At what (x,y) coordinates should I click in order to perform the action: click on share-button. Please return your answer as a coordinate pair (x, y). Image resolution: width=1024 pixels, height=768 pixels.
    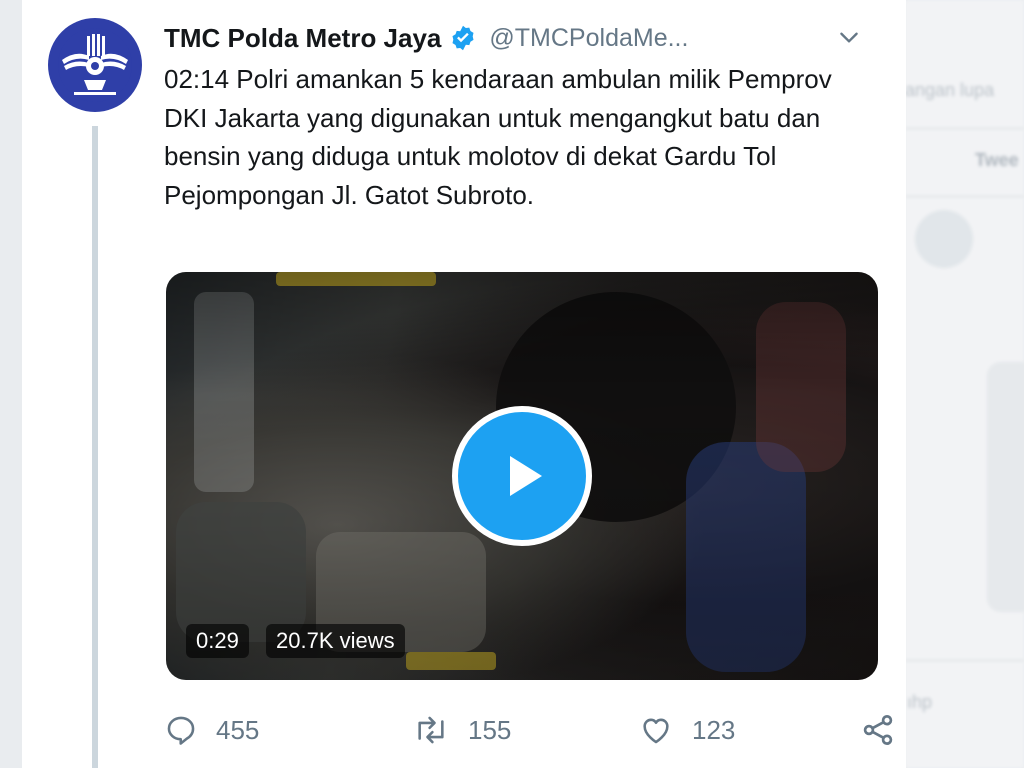
    Looking at the image, I should click on (878, 730).